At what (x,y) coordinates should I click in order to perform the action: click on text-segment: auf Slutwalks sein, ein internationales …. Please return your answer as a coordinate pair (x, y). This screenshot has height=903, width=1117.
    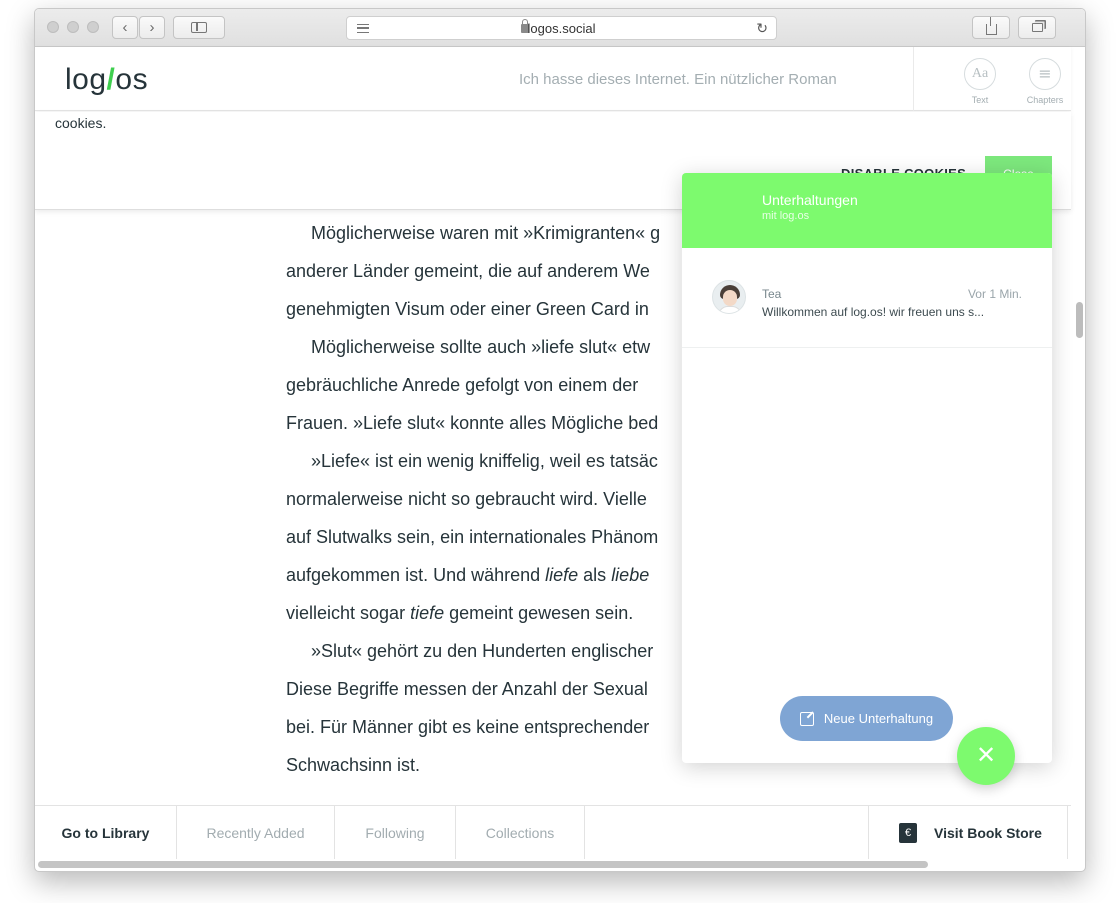
    Looking at the image, I should click on (472, 537).